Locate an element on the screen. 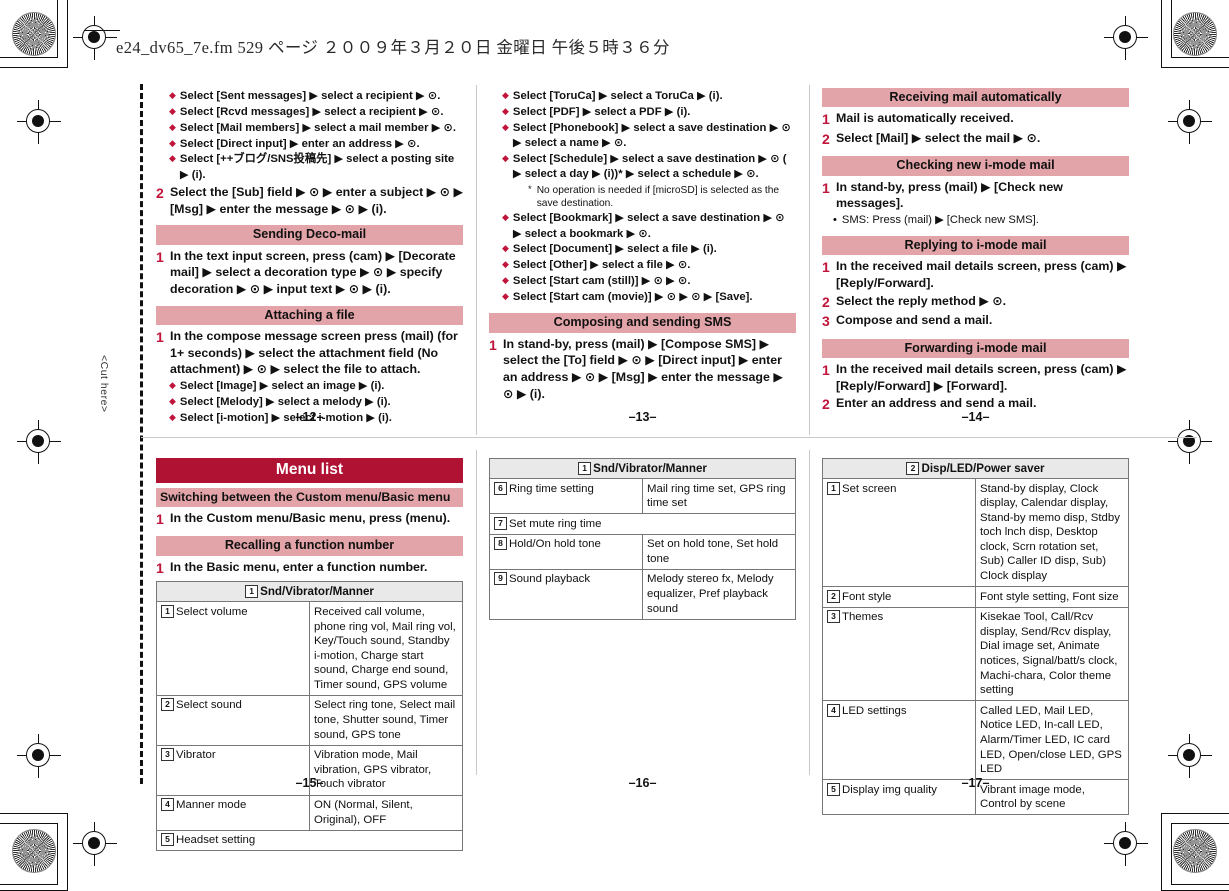 Image resolution: width=1229 pixels, height=891 pixels. menu-item-label: Select sound is located at coordinates (209, 705).